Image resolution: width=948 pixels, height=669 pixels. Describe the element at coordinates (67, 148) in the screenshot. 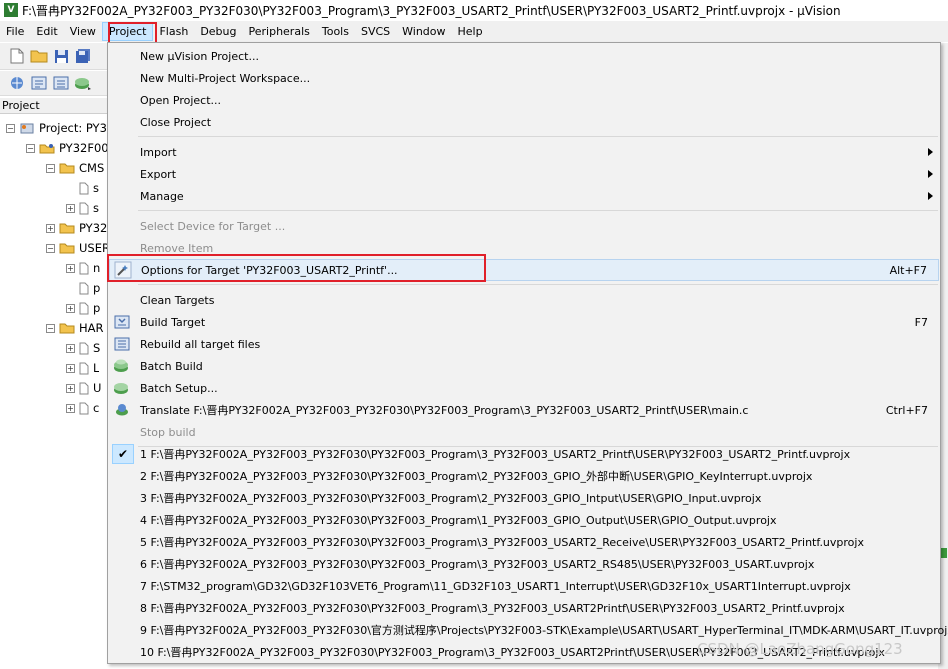

I see `tree-node-target: − PY32F00` at that location.